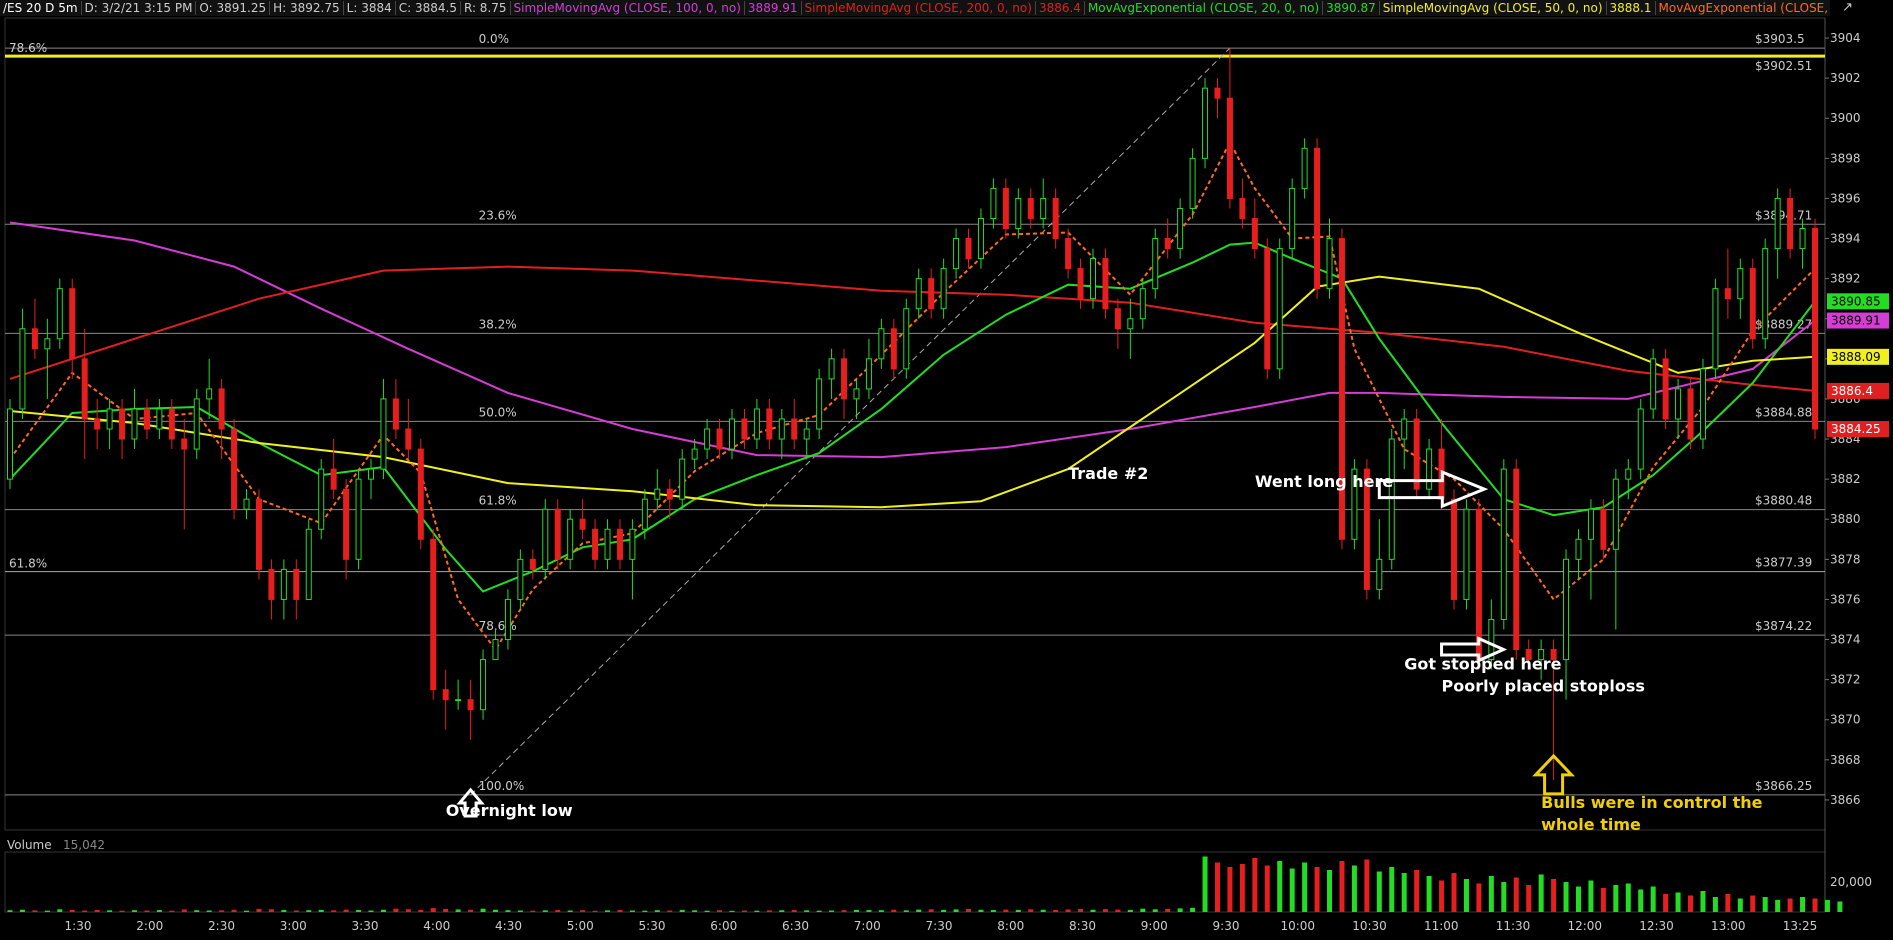 Image resolution: width=1893 pixels, height=940 pixels. What do you see at coordinates (1154, 926) in the screenshot?
I see `x-tick-label: 9:00` at bounding box center [1154, 926].